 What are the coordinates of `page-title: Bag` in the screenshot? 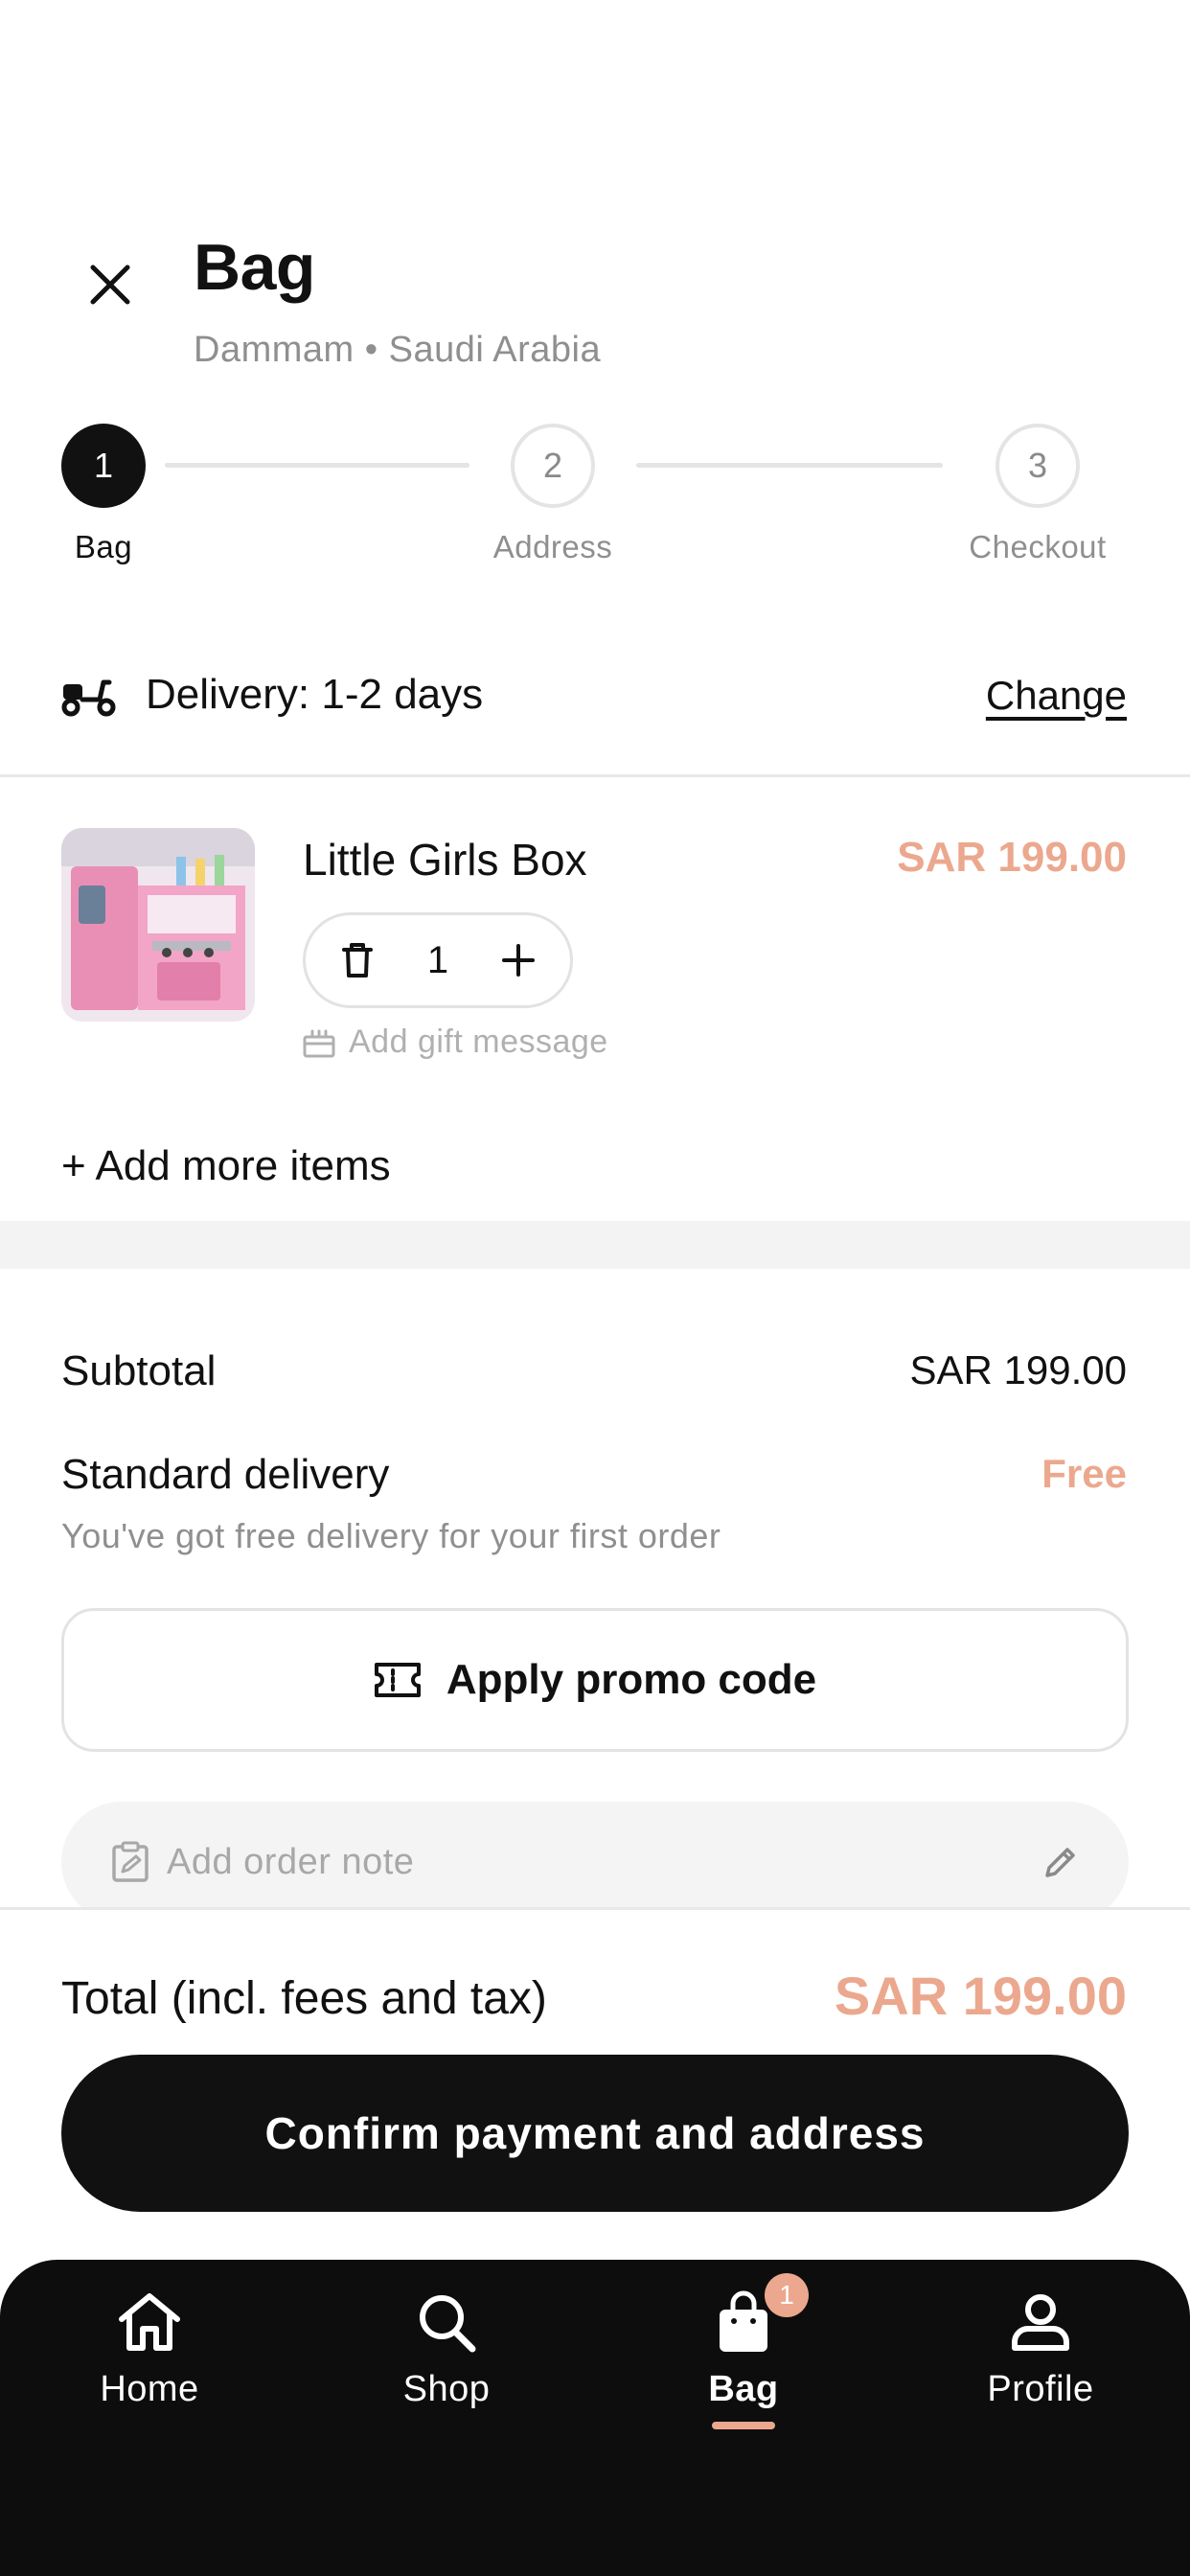 It's located at (255, 267).